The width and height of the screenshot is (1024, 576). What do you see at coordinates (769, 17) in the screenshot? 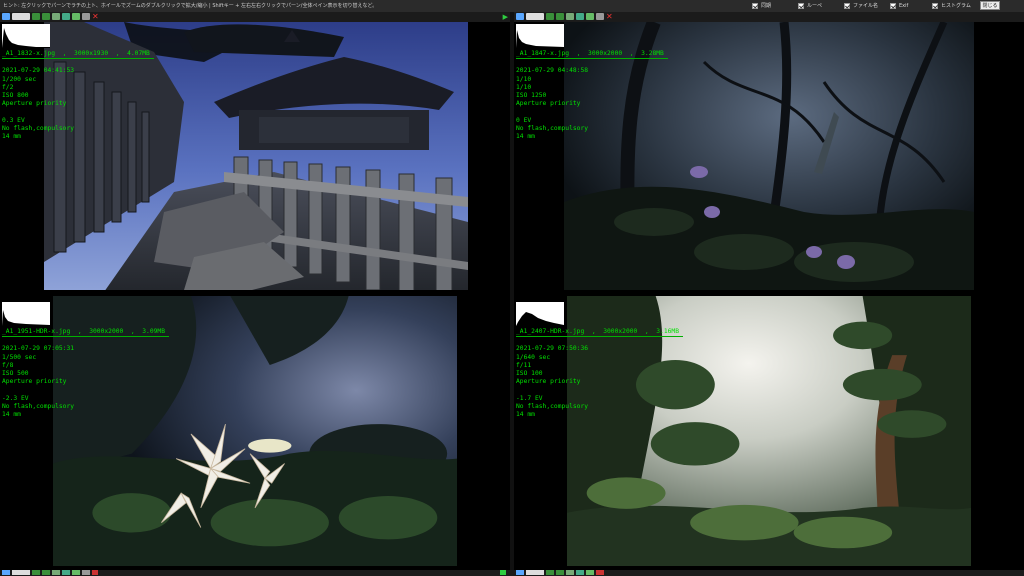
I see `pane-toolbar: ✕` at bounding box center [769, 17].